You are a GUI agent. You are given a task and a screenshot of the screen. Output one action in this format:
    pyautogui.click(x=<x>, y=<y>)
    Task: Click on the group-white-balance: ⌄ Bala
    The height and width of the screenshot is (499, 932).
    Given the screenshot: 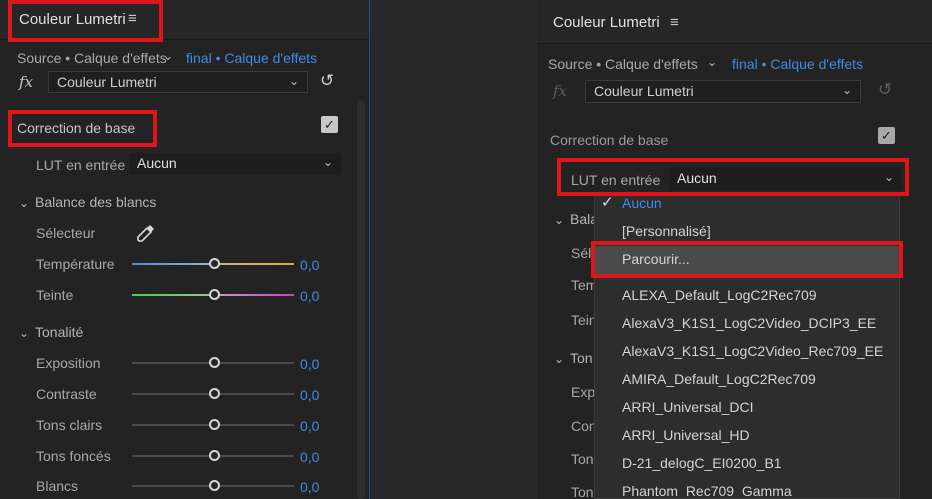 What is the action you would take?
    pyautogui.click(x=576, y=219)
    